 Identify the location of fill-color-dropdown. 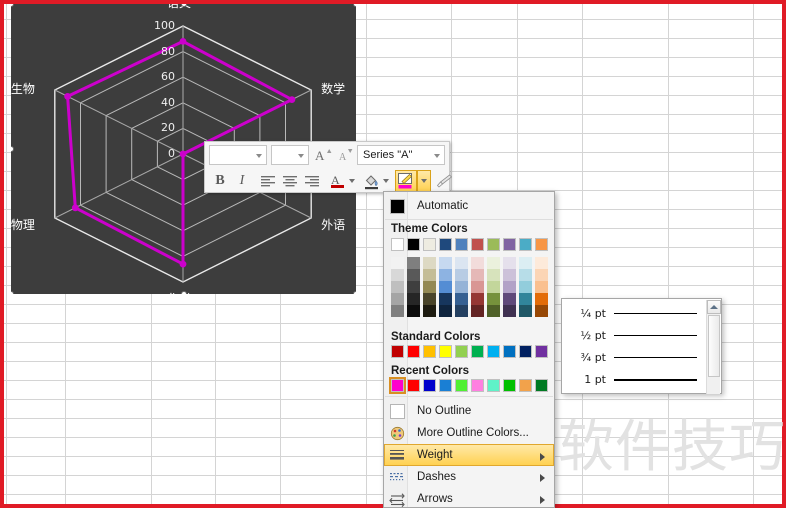
(386, 181).